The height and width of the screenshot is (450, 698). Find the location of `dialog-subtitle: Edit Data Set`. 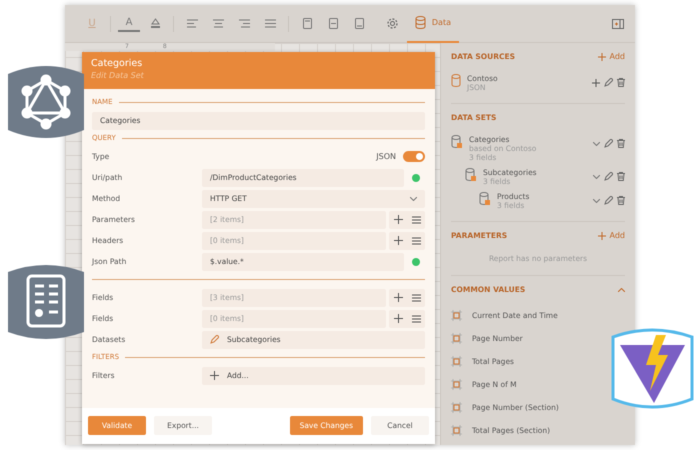

dialog-subtitle: Edit Data Set is located at coordinates (118, 75).